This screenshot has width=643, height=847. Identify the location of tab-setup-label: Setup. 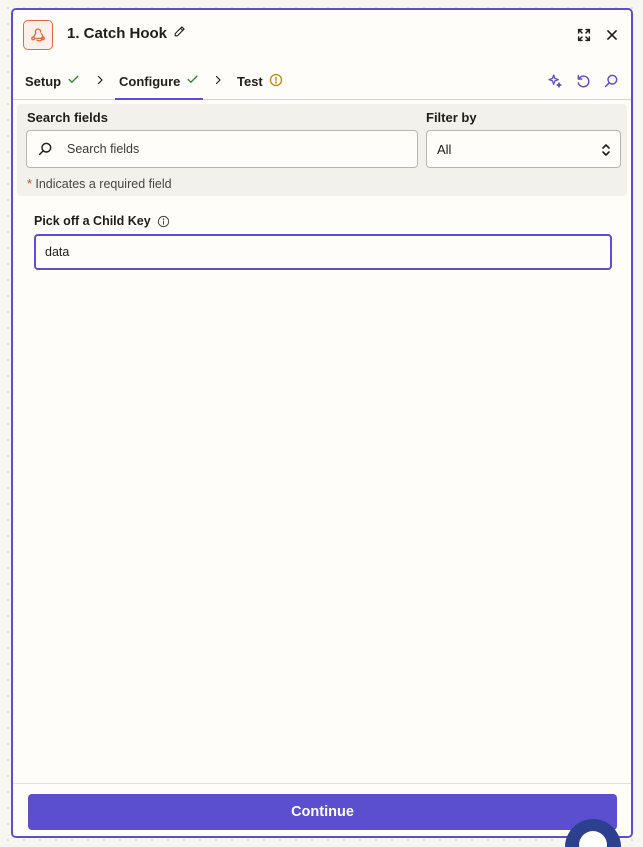
(43, 81).